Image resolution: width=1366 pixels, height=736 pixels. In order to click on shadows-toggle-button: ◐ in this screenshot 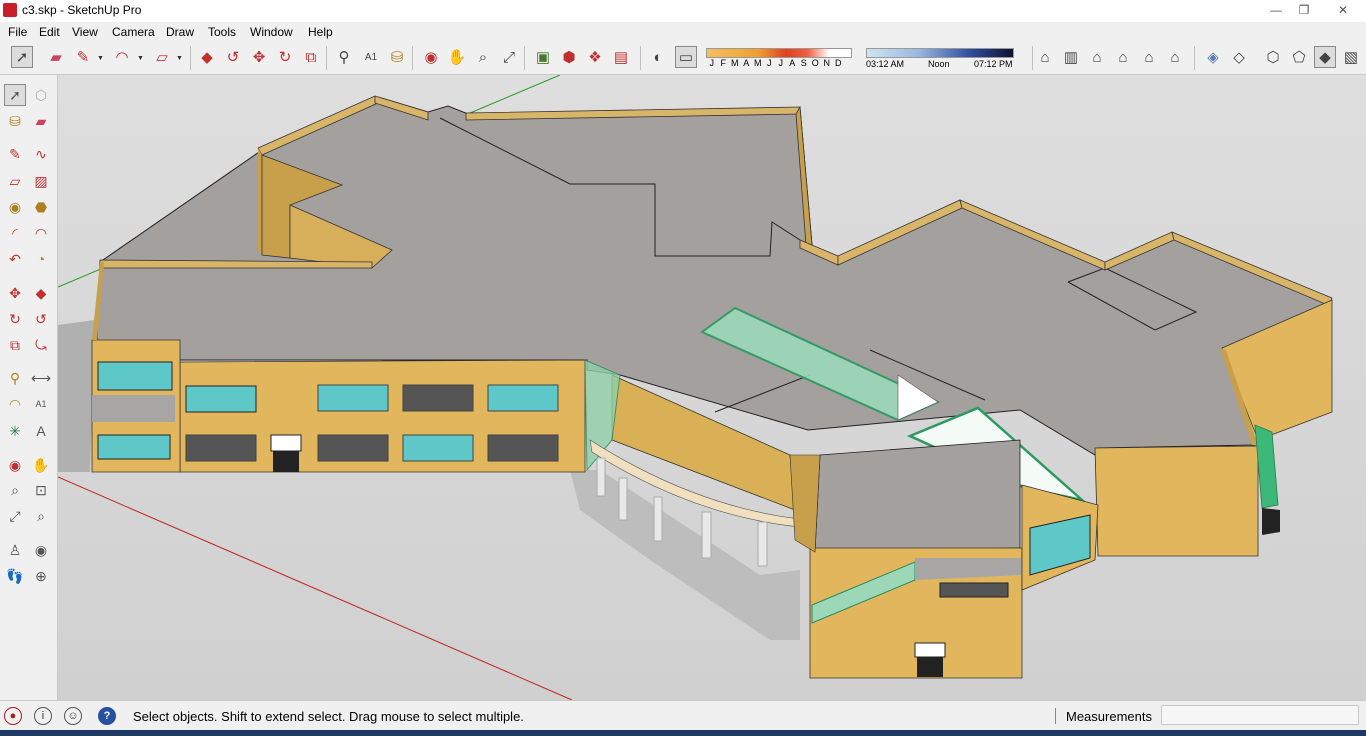, I will do `click(658, 57)`.